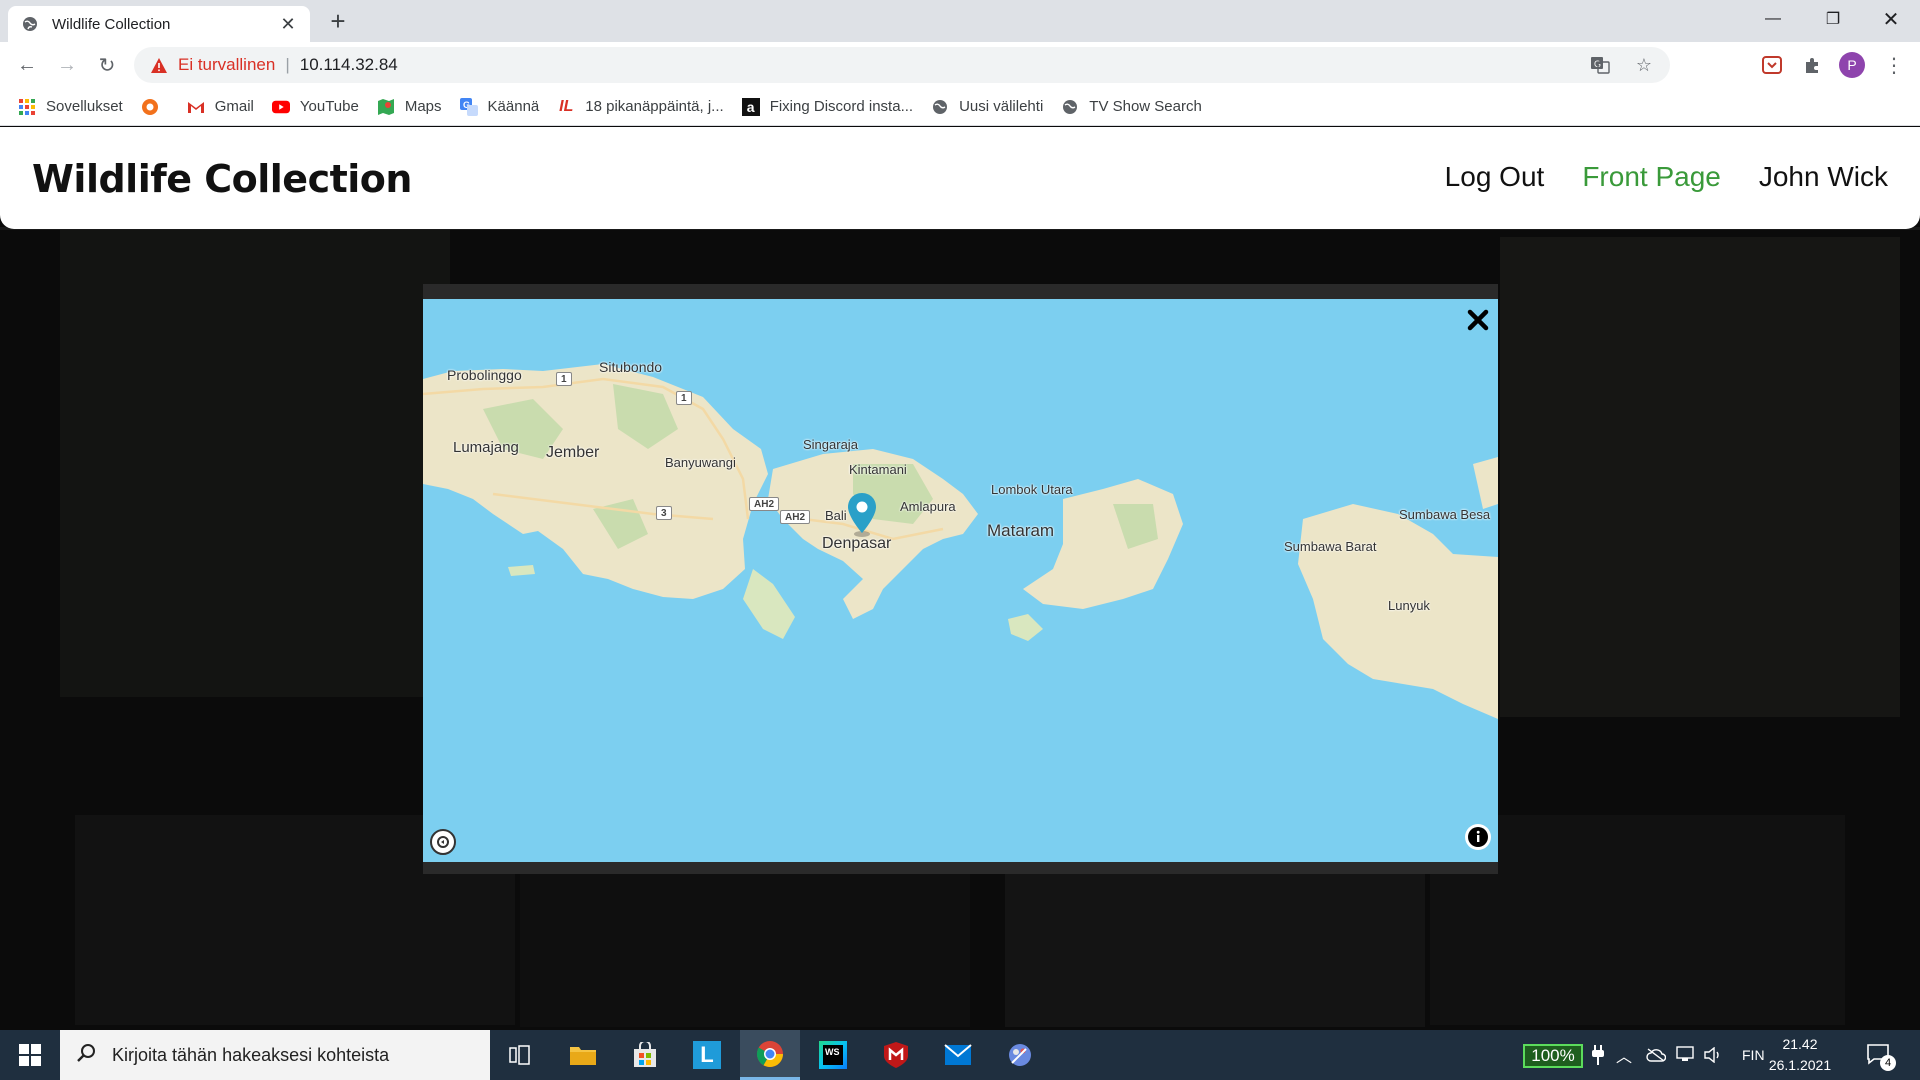 This screenshot has height=1080, width=1920. Describe the element at coordinates (1001, 106) in the screenshot. I see `bookmark-label: Uusi välilehti` at that location.